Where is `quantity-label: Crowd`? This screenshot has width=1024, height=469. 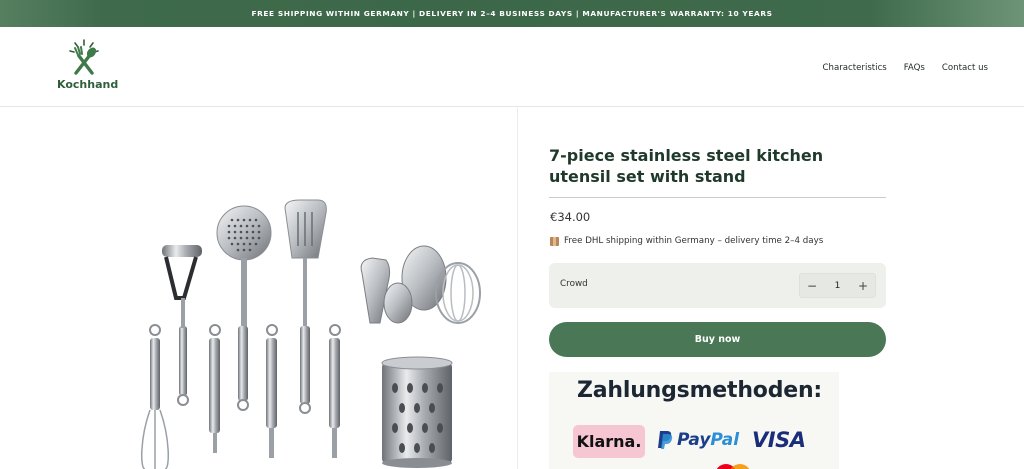
quantity-label: Crowd is located at coordinates (574, 284).